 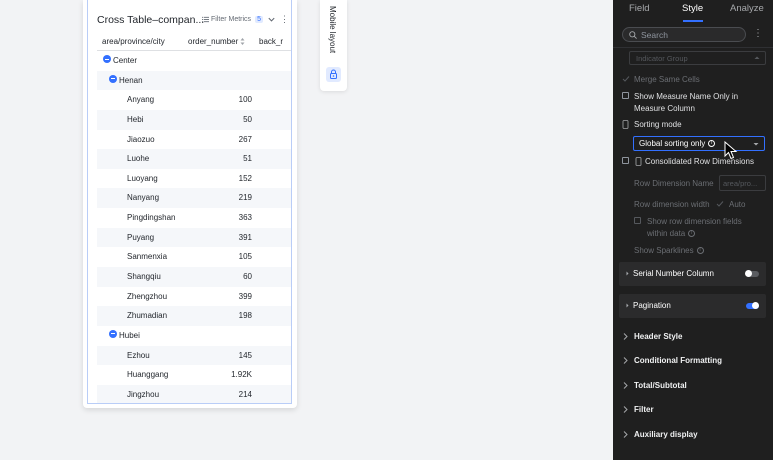 What do you see at coordinates (142, 178) in the screenshot?
I see `dimension-cell: Luoyang` at bounding box center [142, 178].